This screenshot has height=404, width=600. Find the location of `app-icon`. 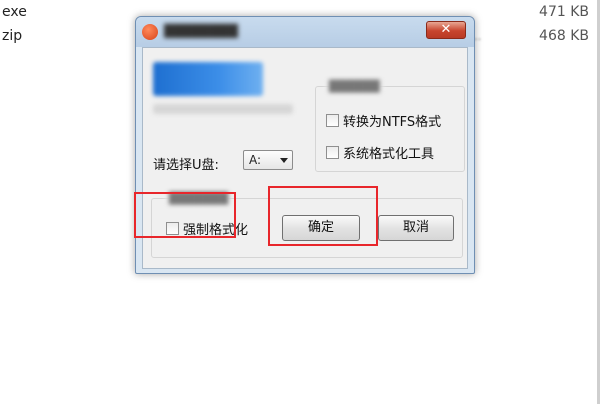

app-icon is located at coordinates (150, 32).